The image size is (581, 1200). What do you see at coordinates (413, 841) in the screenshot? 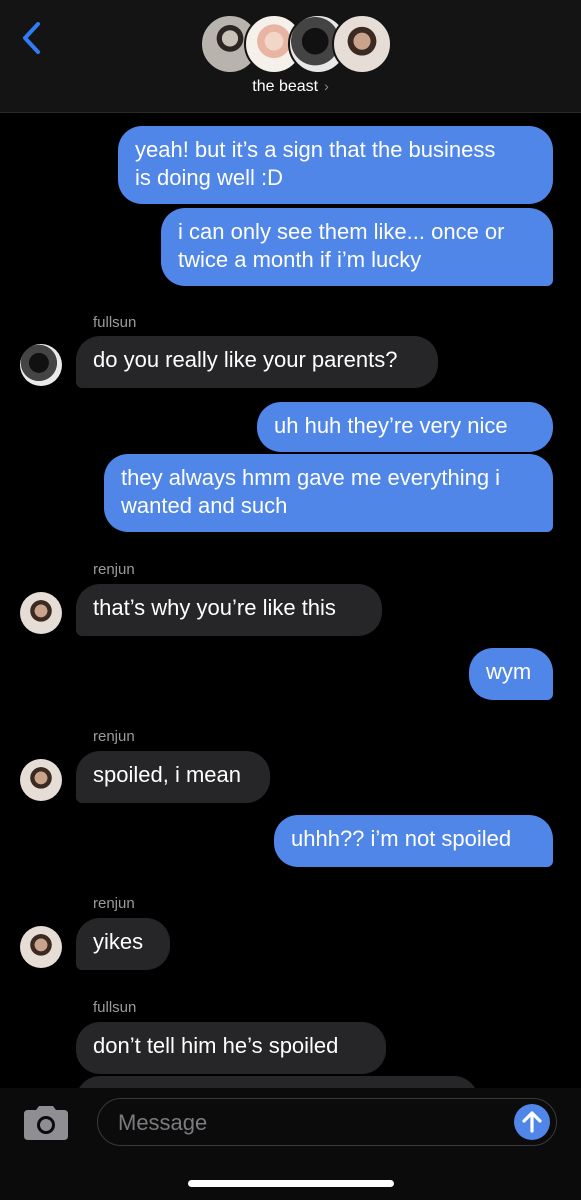
I see `outgoing-message: uhhh?? i’m not spoiled` at bounding box center [413, 841].